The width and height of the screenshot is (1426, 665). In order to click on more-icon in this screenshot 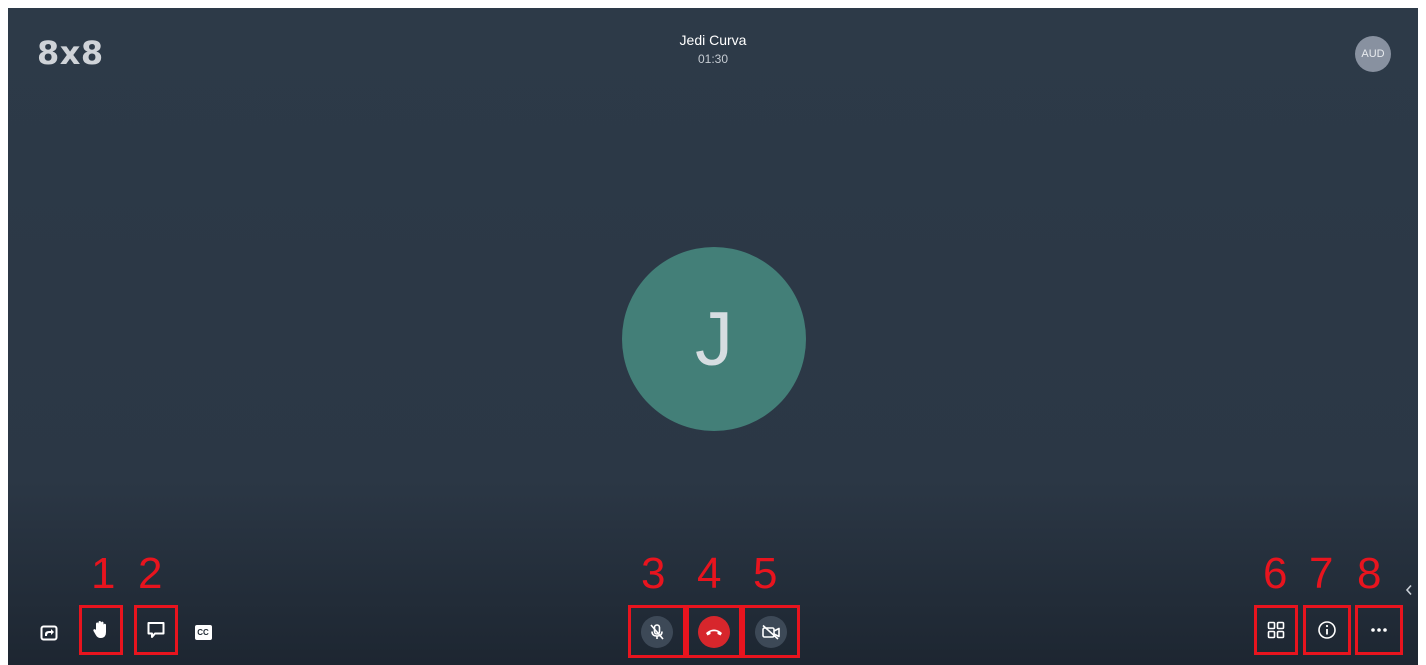, I will do `click(1379, 630)`.